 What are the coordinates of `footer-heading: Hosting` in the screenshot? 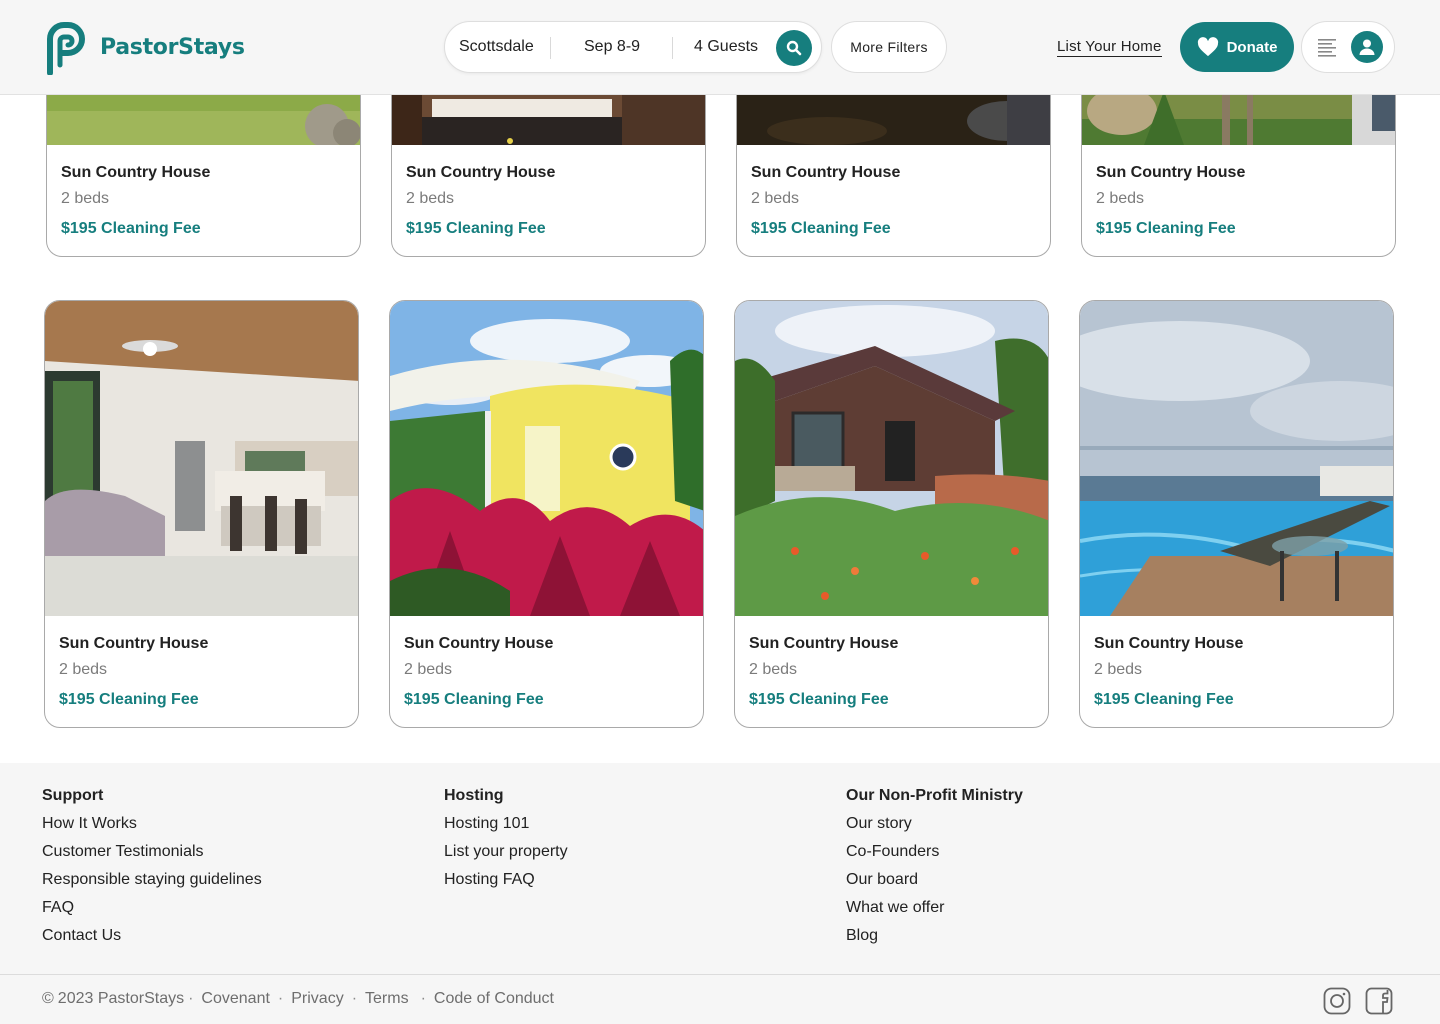 It's located at (474, 795).